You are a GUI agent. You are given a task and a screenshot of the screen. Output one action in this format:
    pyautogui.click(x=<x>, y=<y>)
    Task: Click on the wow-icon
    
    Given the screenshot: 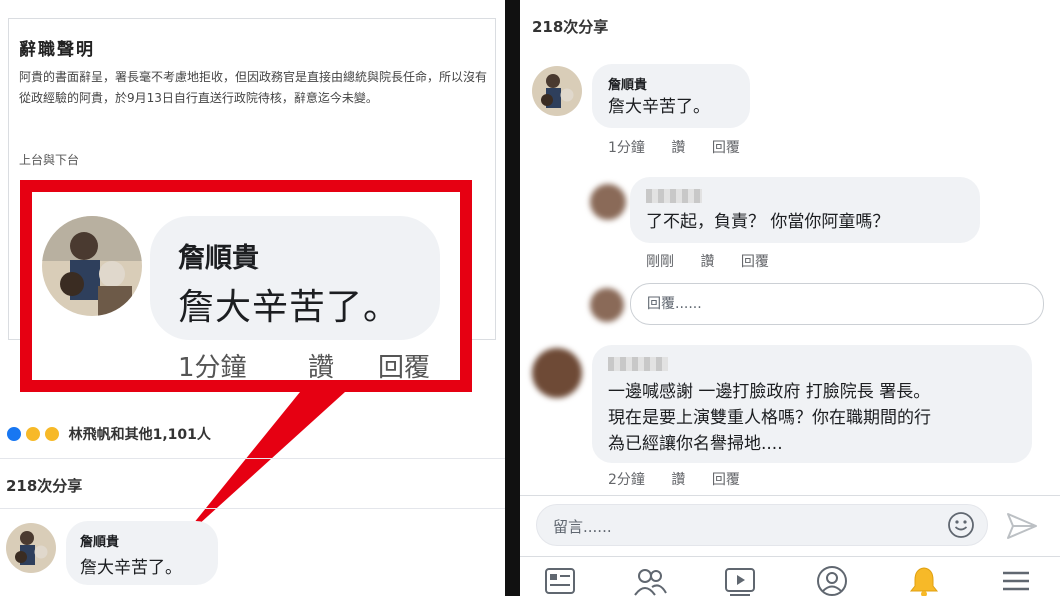 What is the action you would take?
    pyautogui.click(x=51, y=434)
    